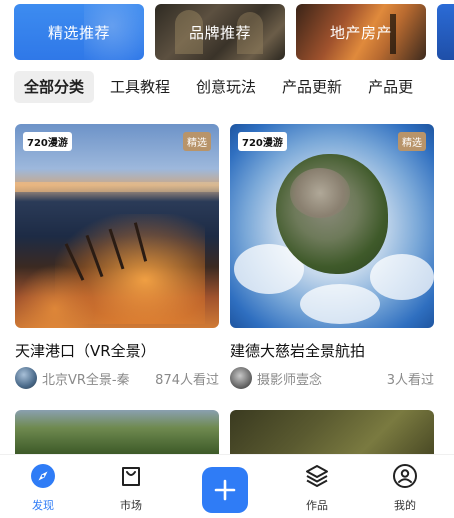  Describe the element at coordinates (117, 350) in the screenshot. I see `card-title: 天津港口（VR全景）` at that location.